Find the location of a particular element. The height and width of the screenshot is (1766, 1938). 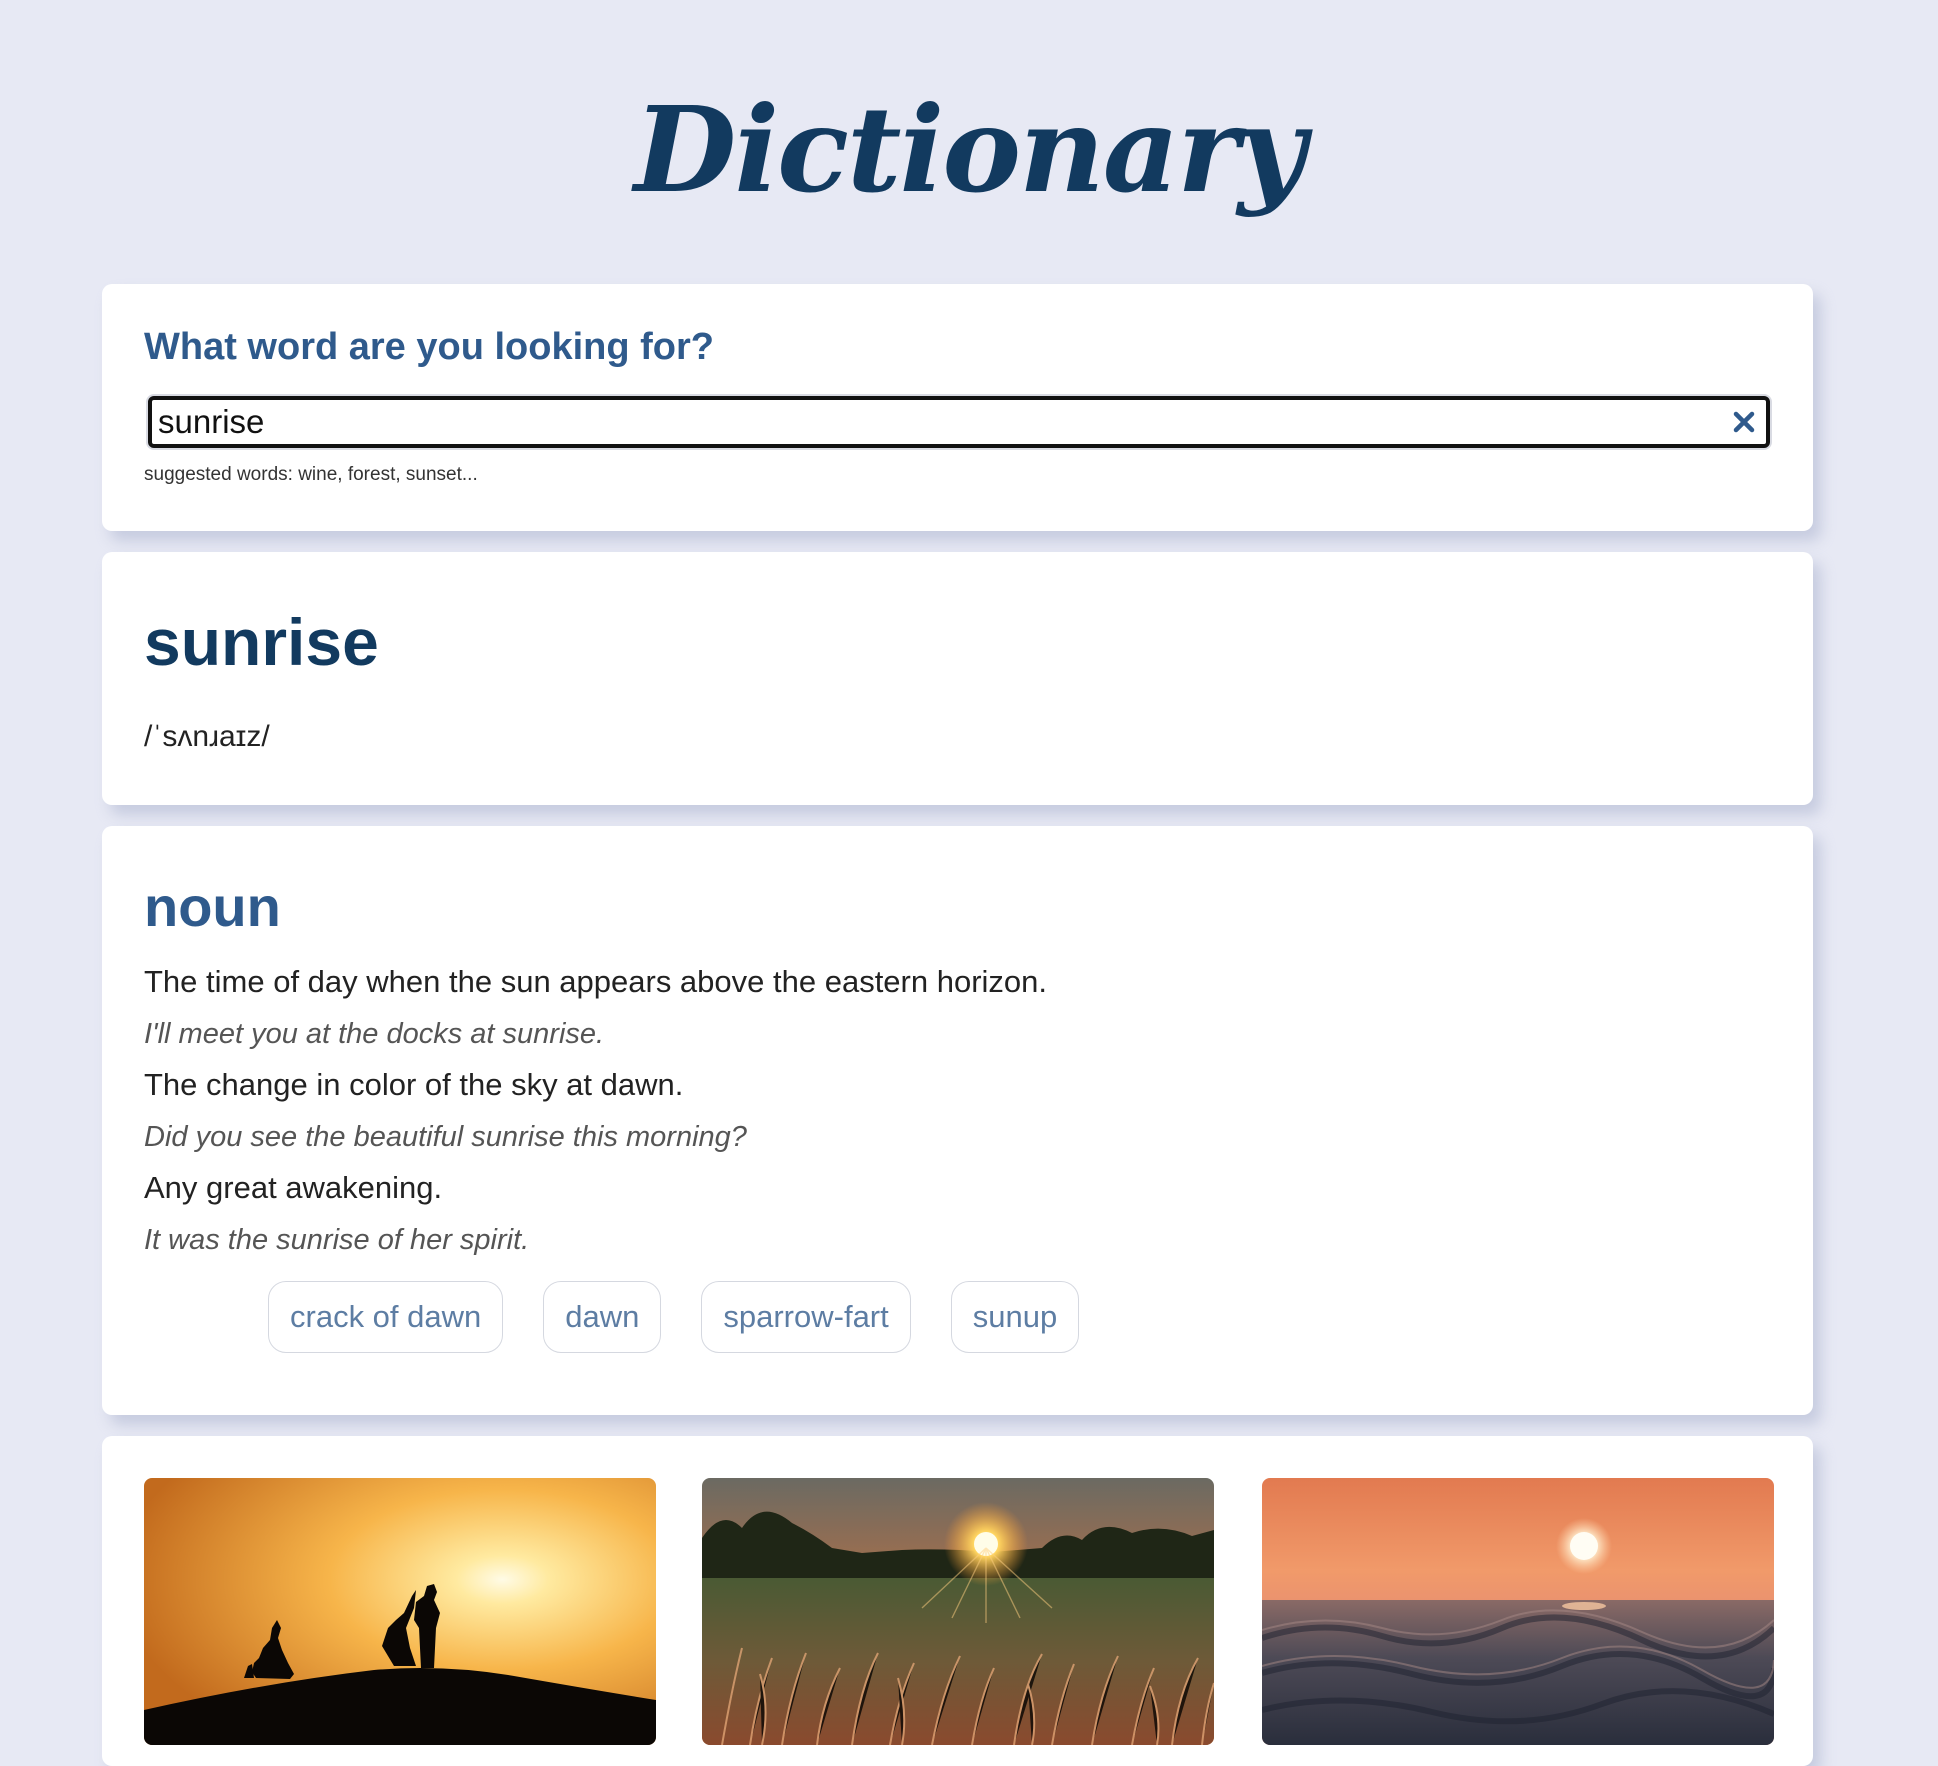

example: I'll meet you at the docks at sunrise. is located at coordinates (374, 1034).